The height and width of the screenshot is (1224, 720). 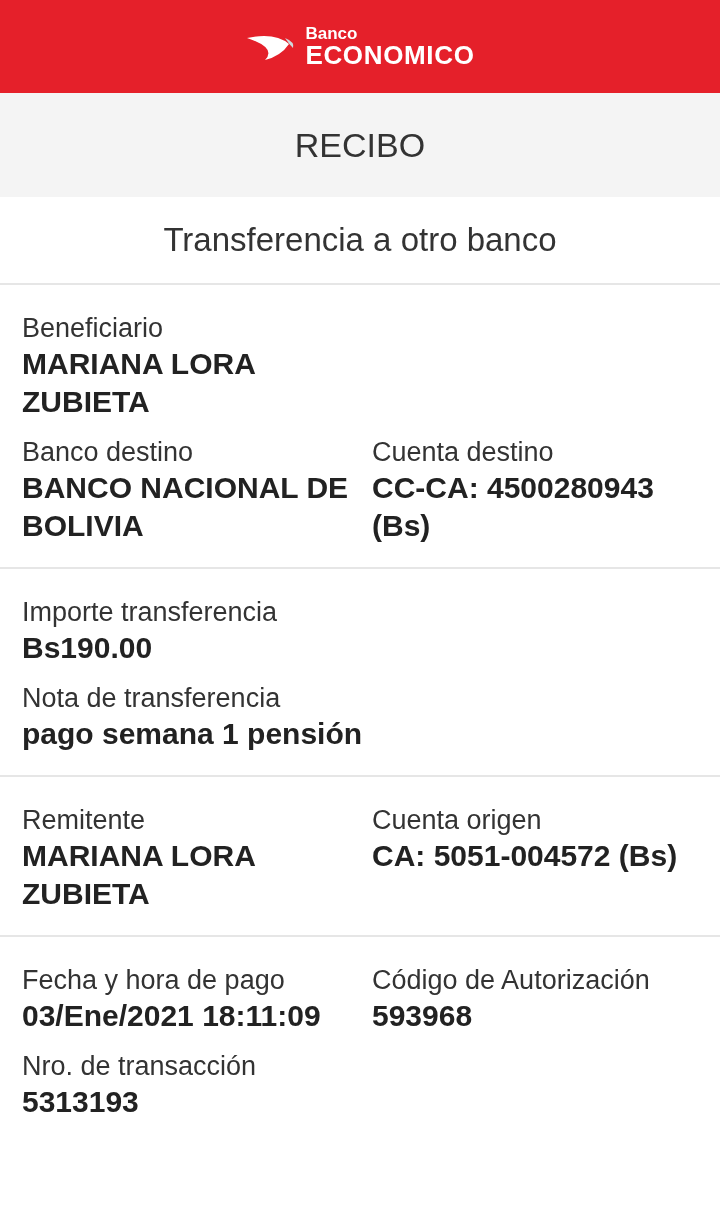 I want to click on field-value: BANCO NACIONAL DE BOLIVIA, so click(x=186, y=507).